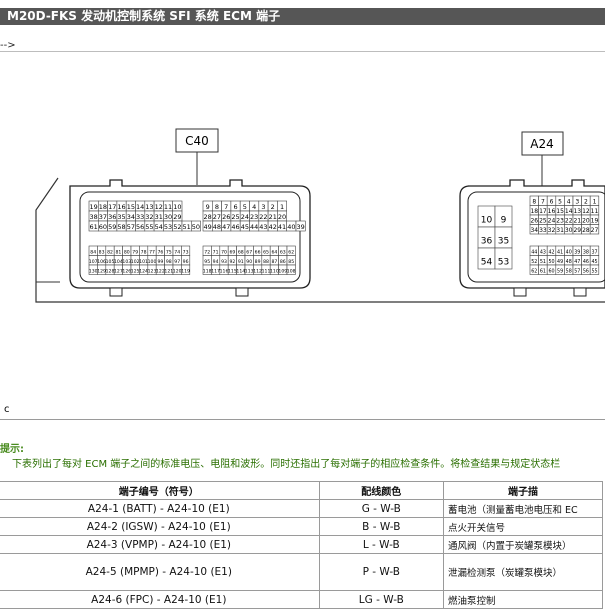  Describe the element at coordinates (207, 262) in the screenshot. I see `c40-right-small-pin-label: 95` at that location.